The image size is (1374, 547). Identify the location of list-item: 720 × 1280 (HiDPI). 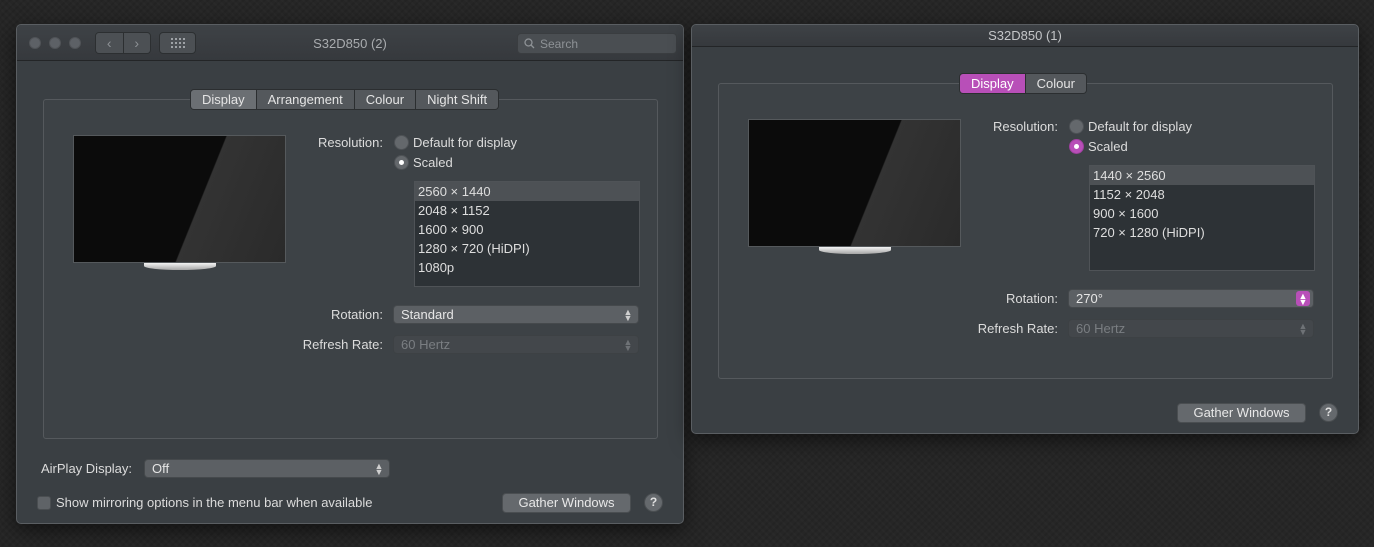
(1202, 232).